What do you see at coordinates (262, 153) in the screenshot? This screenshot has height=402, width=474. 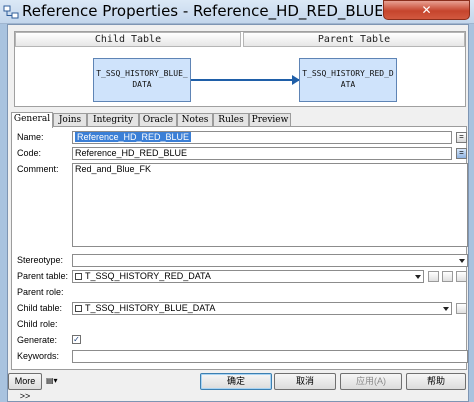 I see `code-field: Reference_HD_RED_BLUE` at bounding box center [262, 153].